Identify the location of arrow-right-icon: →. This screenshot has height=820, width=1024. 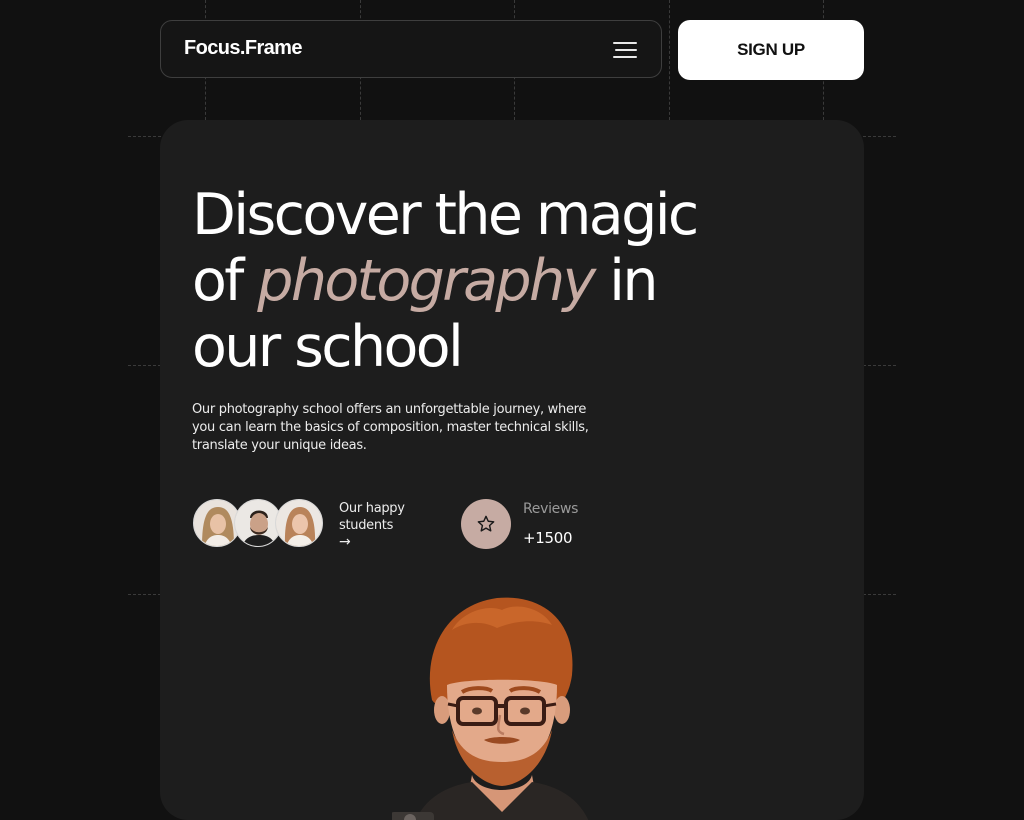
(345, 542).